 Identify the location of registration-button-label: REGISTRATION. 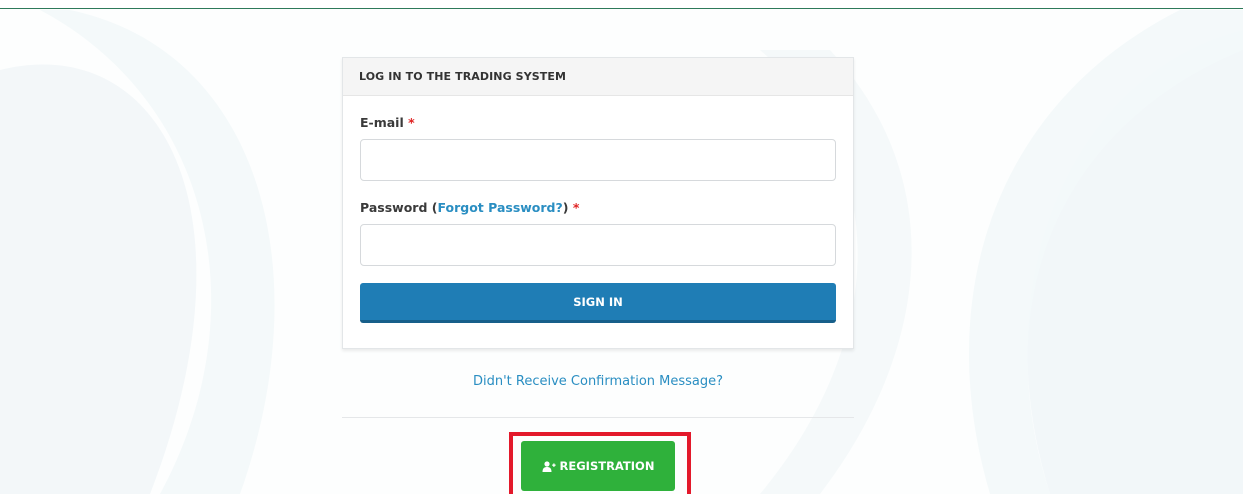
(607, 466).